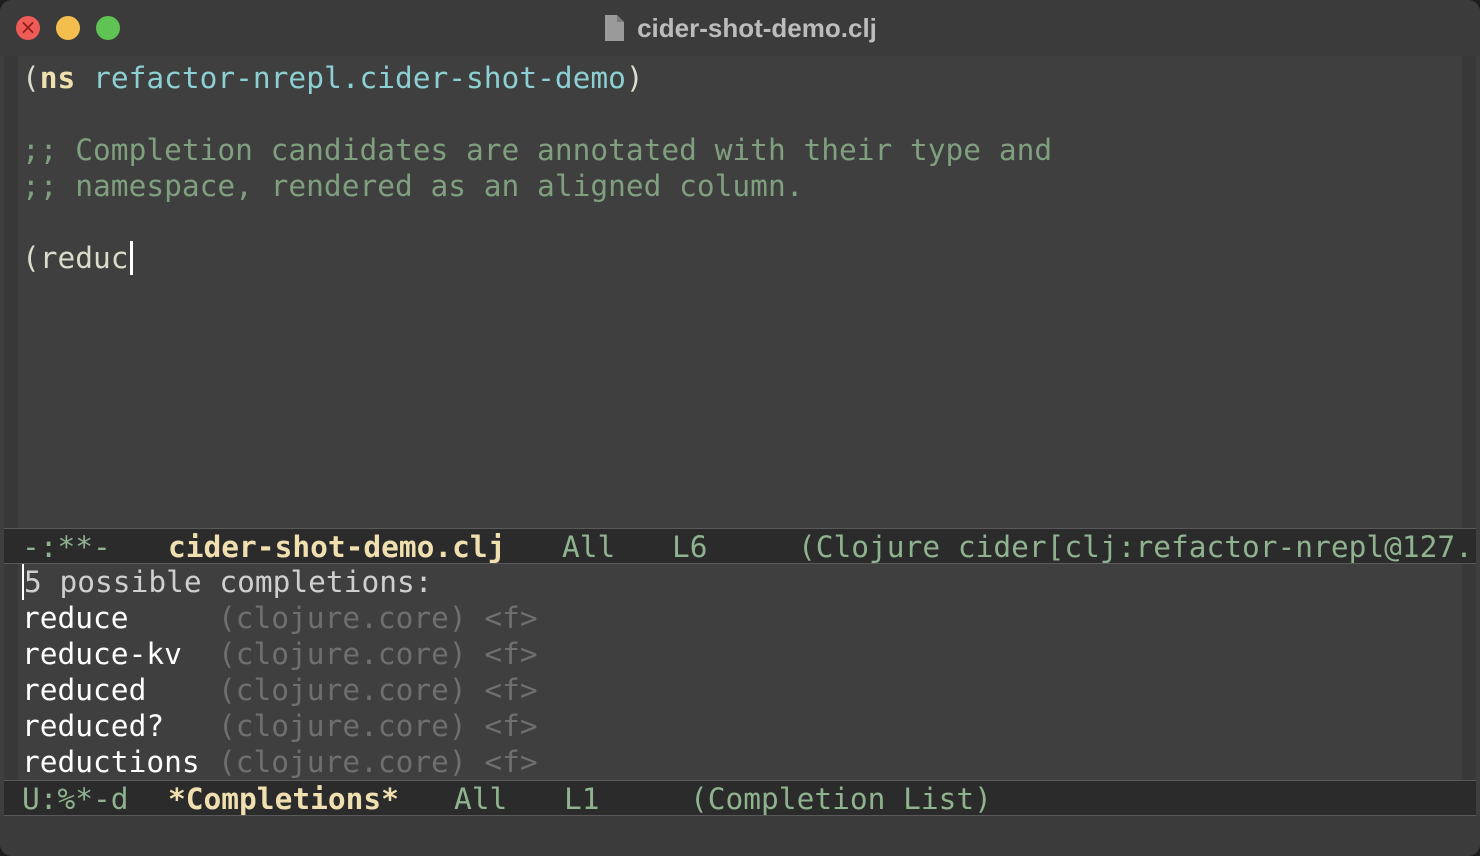 The image size is (1480, 856). What do you see at coordinates (283, 798) in the screenshot?
I see `completions-buffer-name: *Completions*` at bounding box center [283, 798].